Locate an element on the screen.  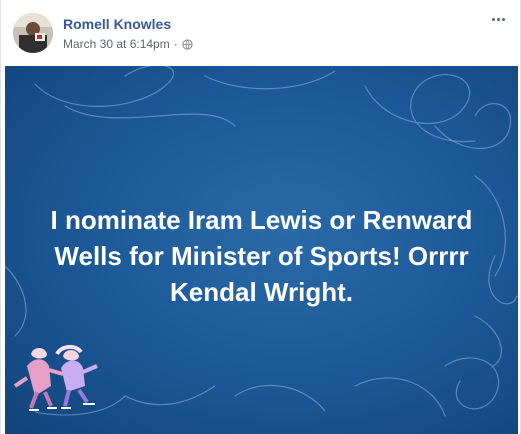
globe-icon is located at coordinates (187, 44).